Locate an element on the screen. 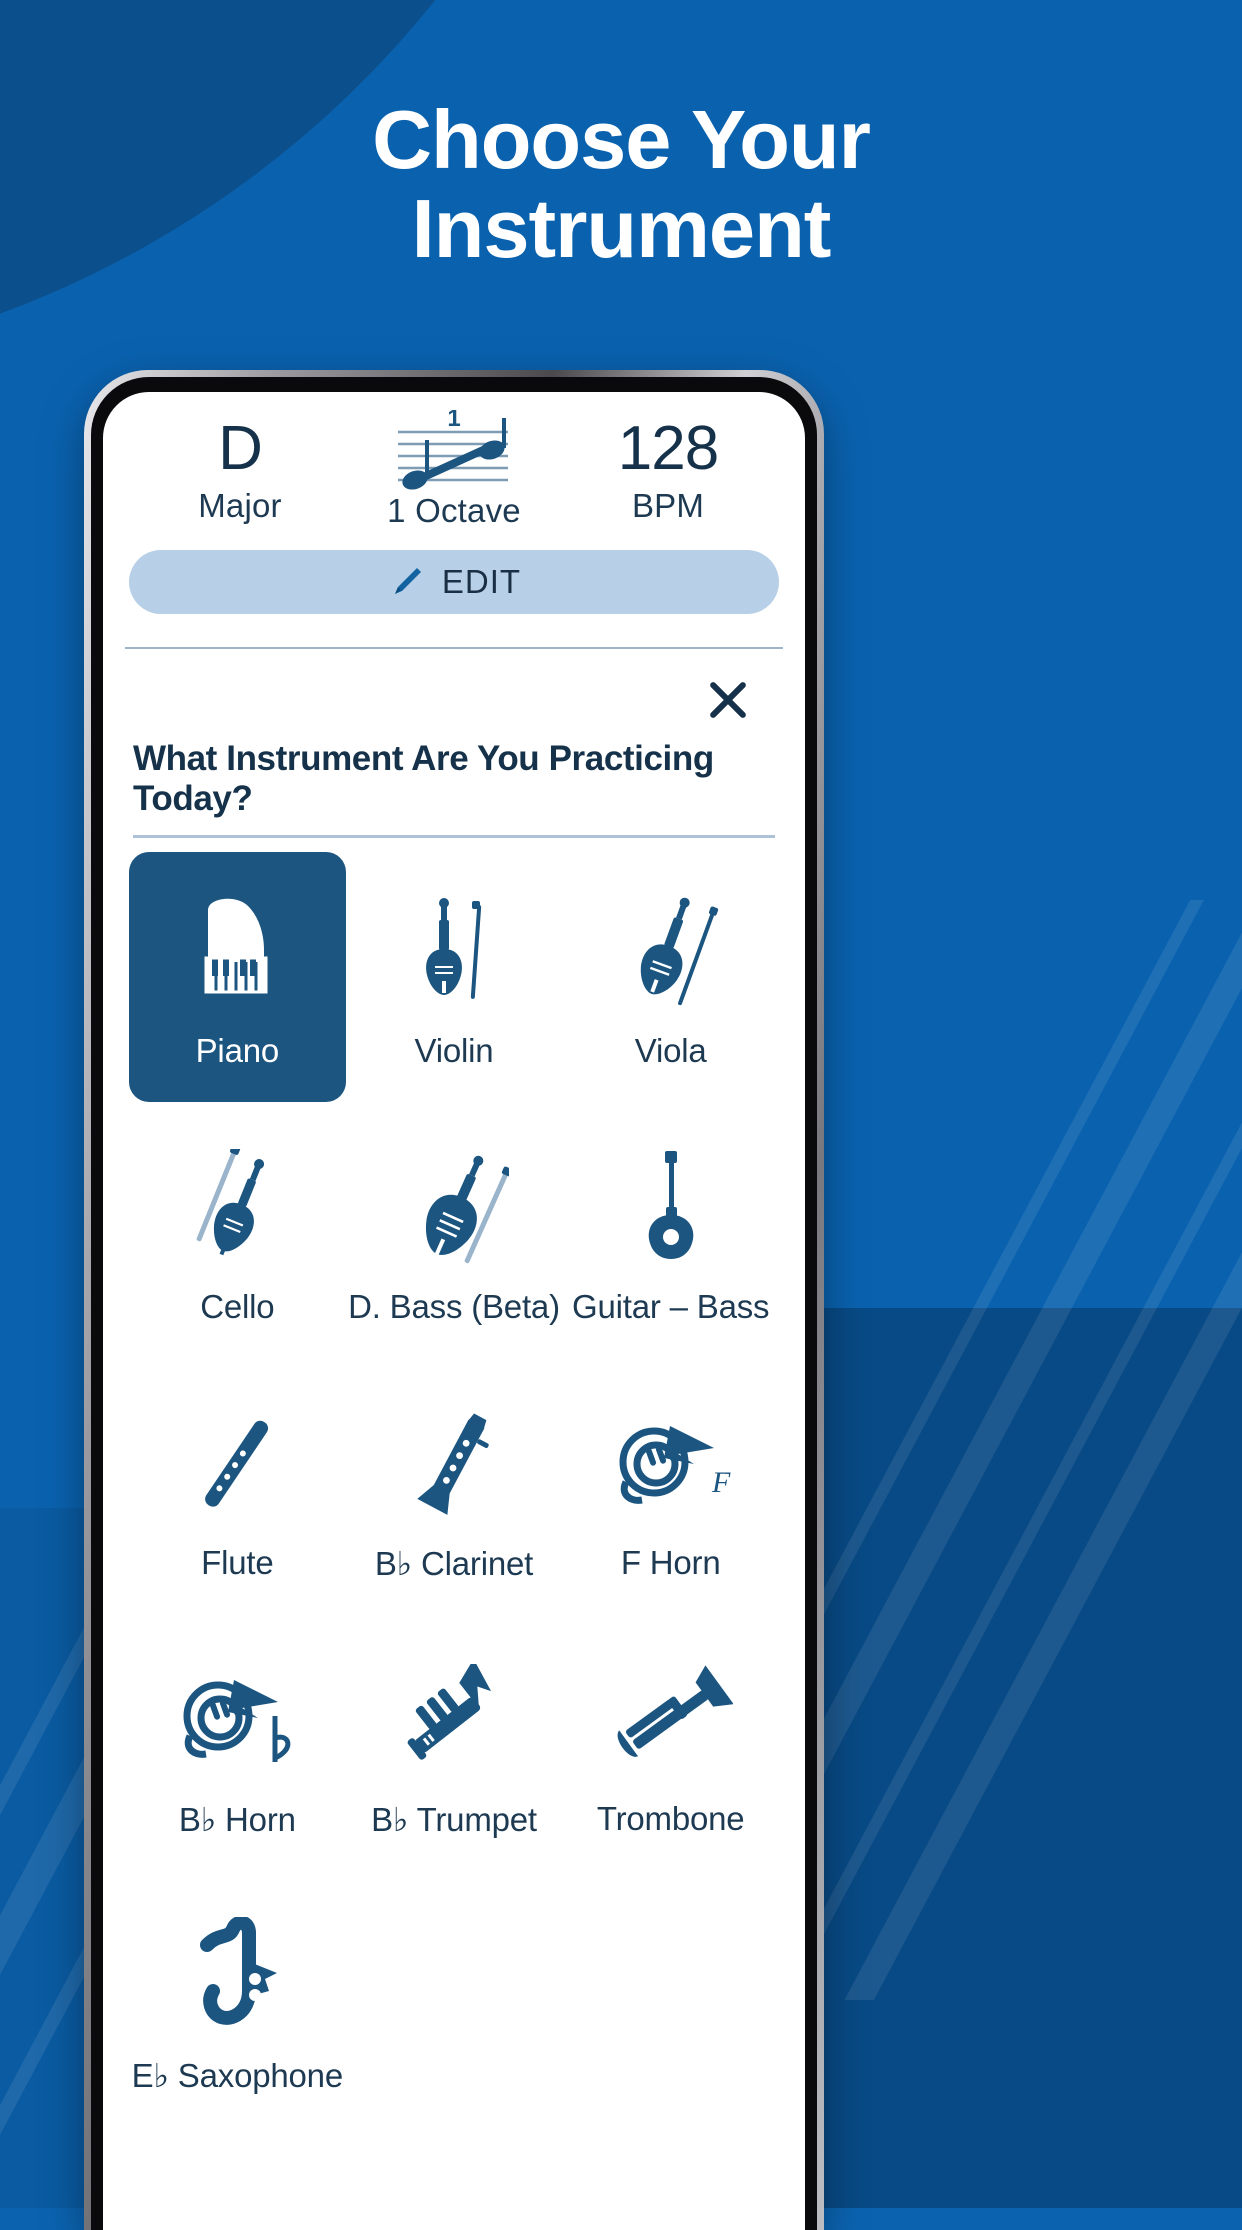 The width and height of the screenshot is (1242, 2230). instrument-tile-trombone: Trombone is located at coordinates (670, 1745).